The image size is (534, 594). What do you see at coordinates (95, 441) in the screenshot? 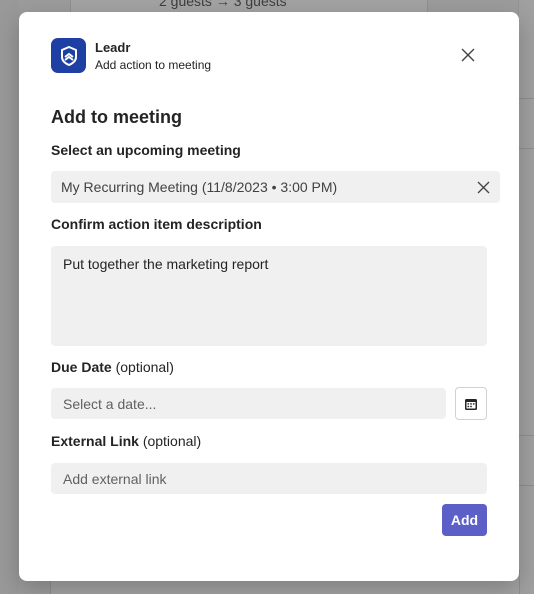
I see `external-link-label-text: External Link` at bounding box center [95, 441].